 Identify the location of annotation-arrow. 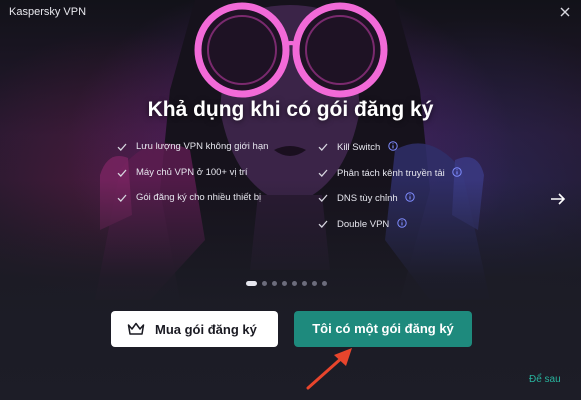
(329, 369).